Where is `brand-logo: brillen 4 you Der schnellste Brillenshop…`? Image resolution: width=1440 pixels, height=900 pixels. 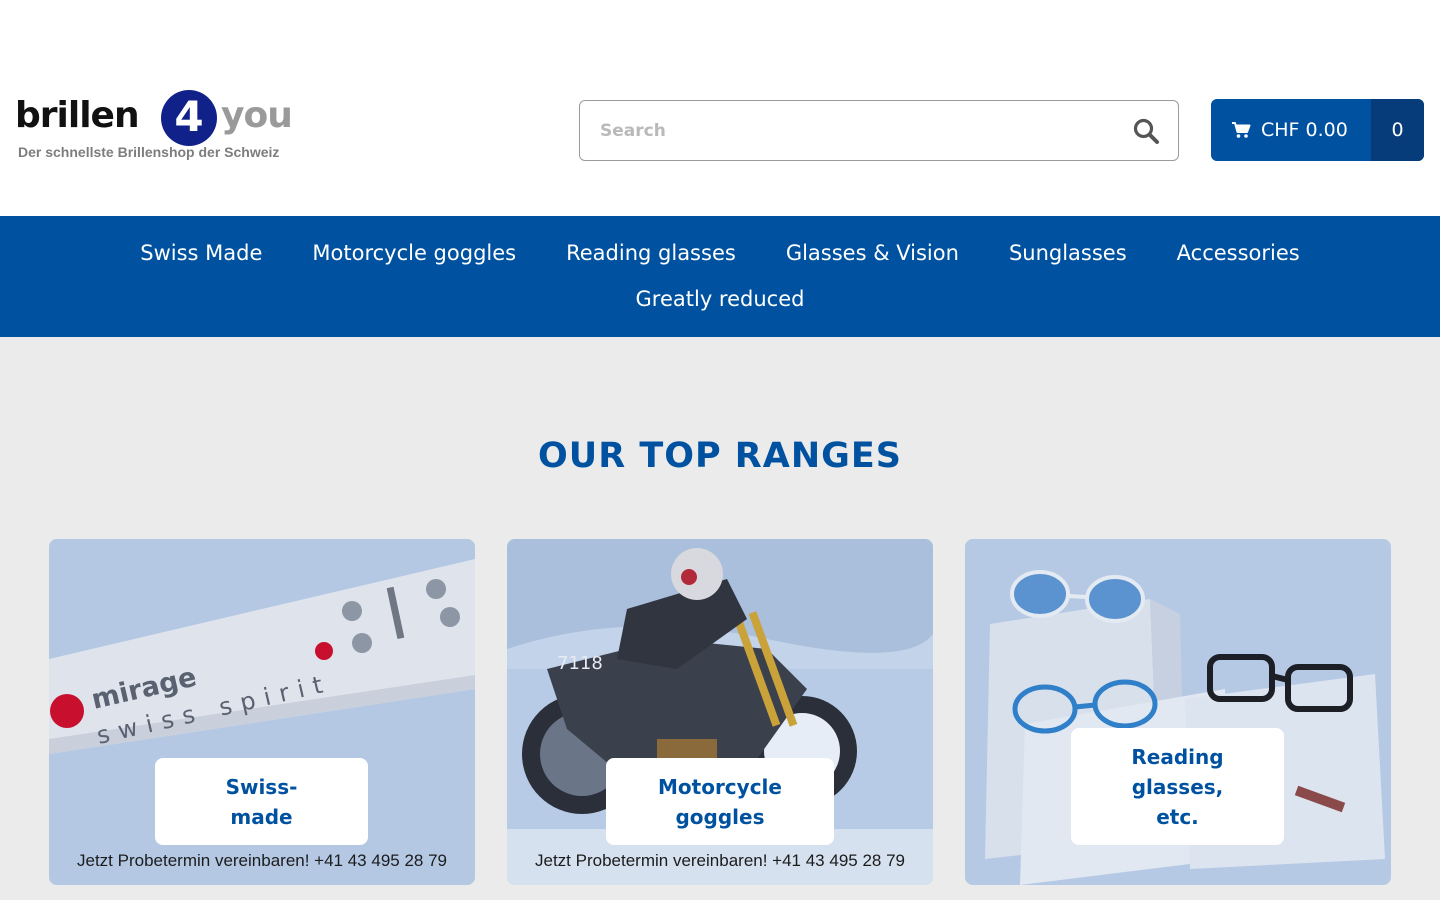
brand-logo: brillen 4 you Der schnellste Brillenshop… is located at coordinates (160, 126).